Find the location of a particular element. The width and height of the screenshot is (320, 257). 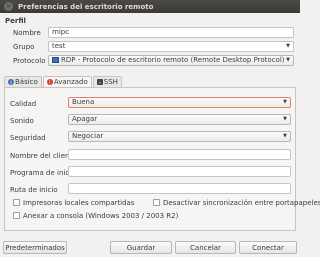

client-name-label: Nombre del cliente is located at coordinates (43, 156).